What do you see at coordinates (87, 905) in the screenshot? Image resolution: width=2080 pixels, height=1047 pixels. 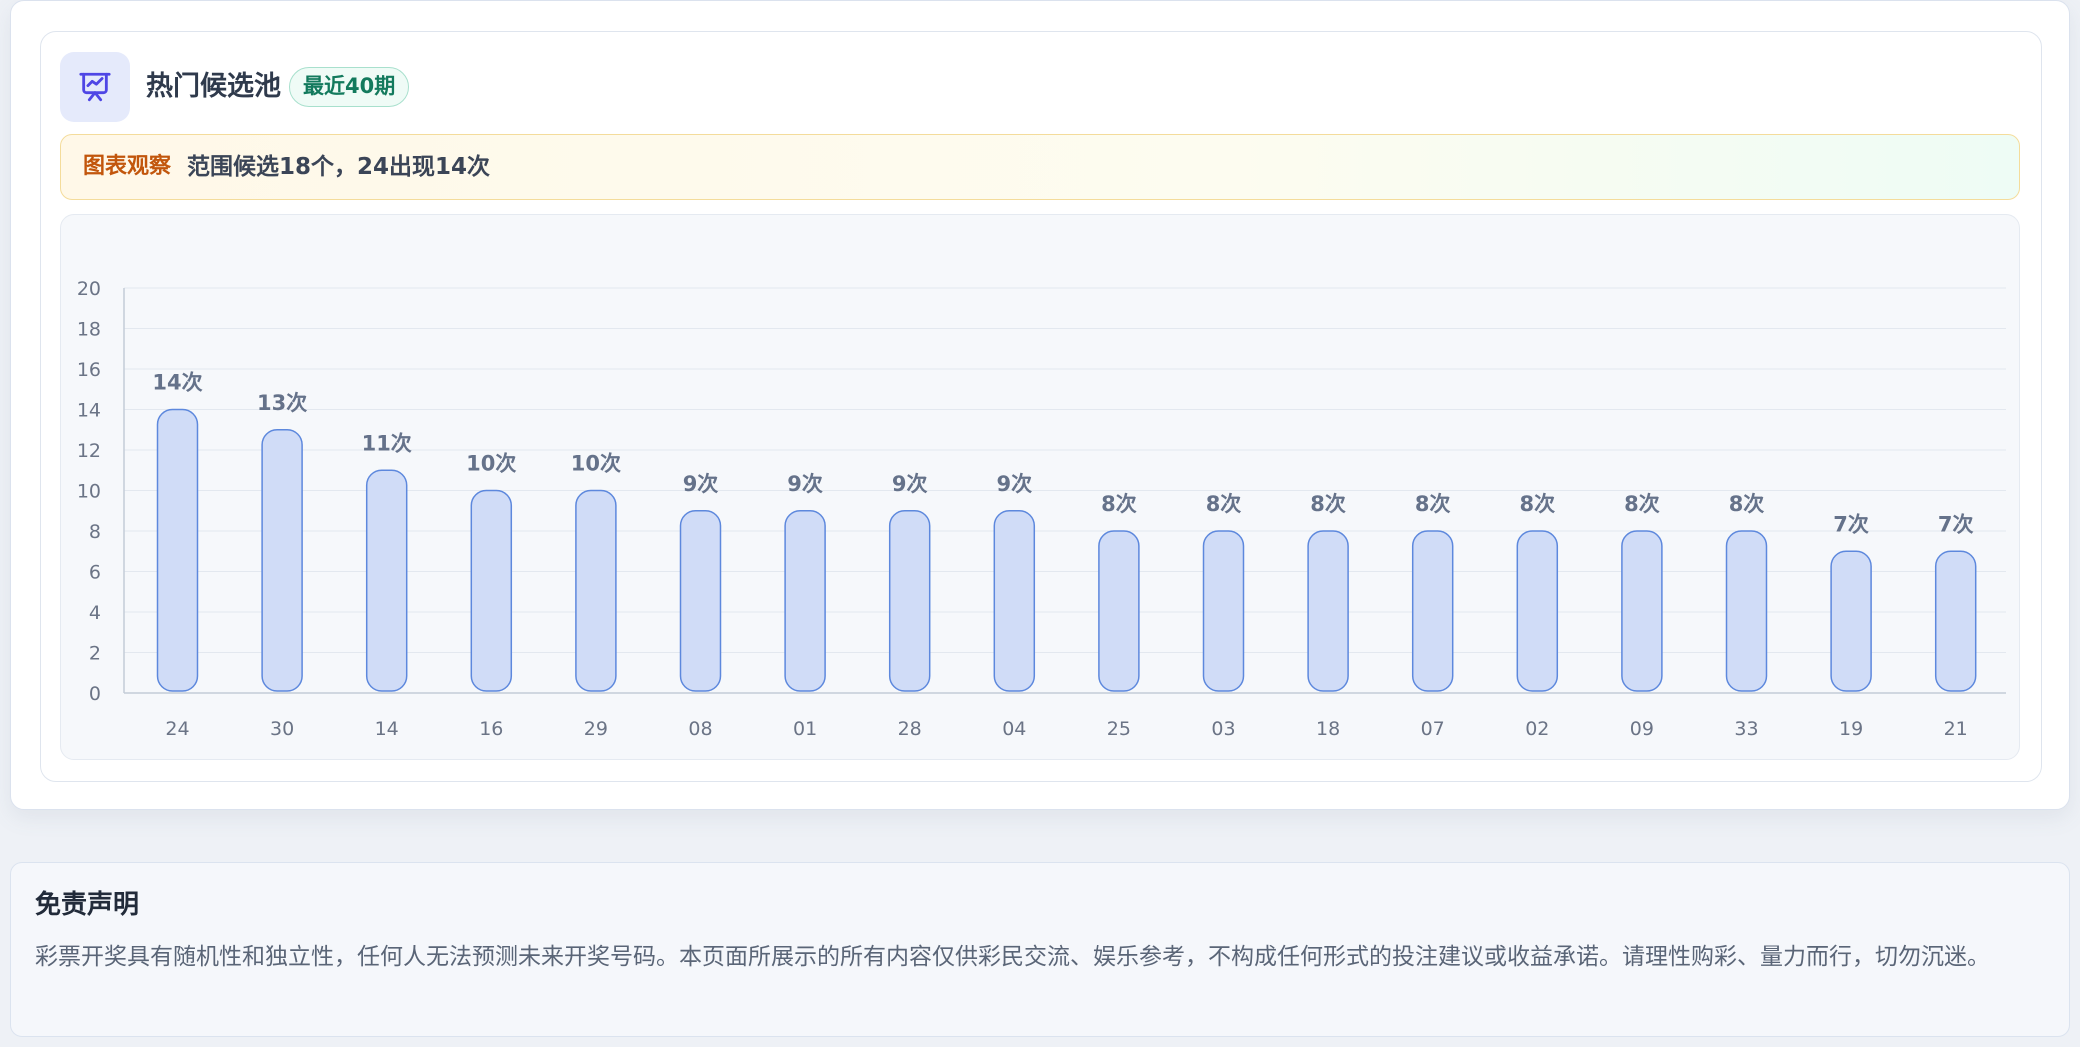 I see `disclaimer-title: 免责声明` at bounding box center [87, 905].